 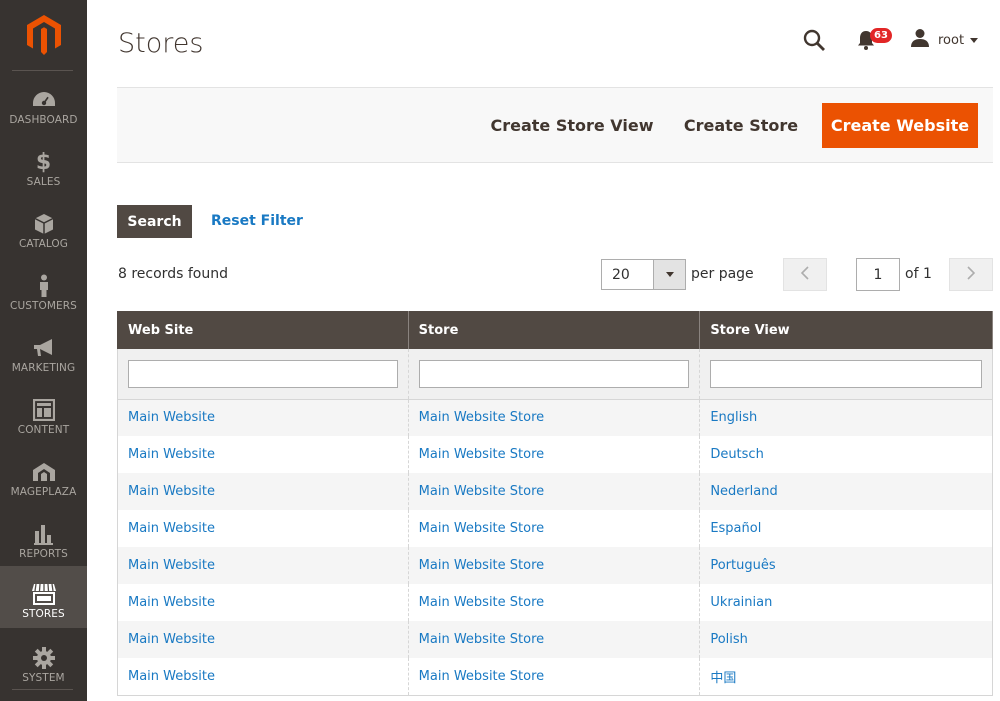 I want to click on user-icon, so click(x=920, y=40).